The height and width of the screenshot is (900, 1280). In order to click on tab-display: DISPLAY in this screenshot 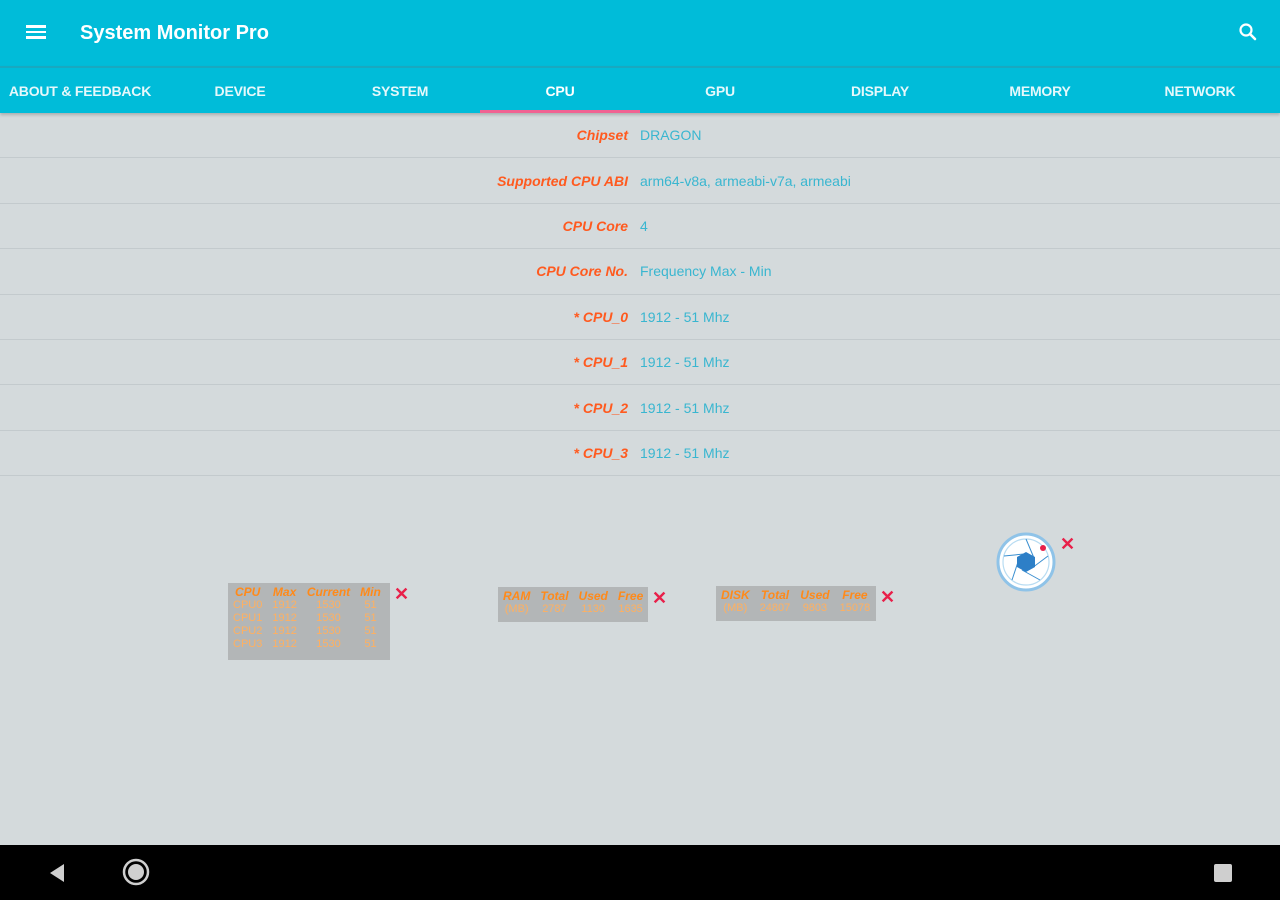, I will do `click(880, 90)`.